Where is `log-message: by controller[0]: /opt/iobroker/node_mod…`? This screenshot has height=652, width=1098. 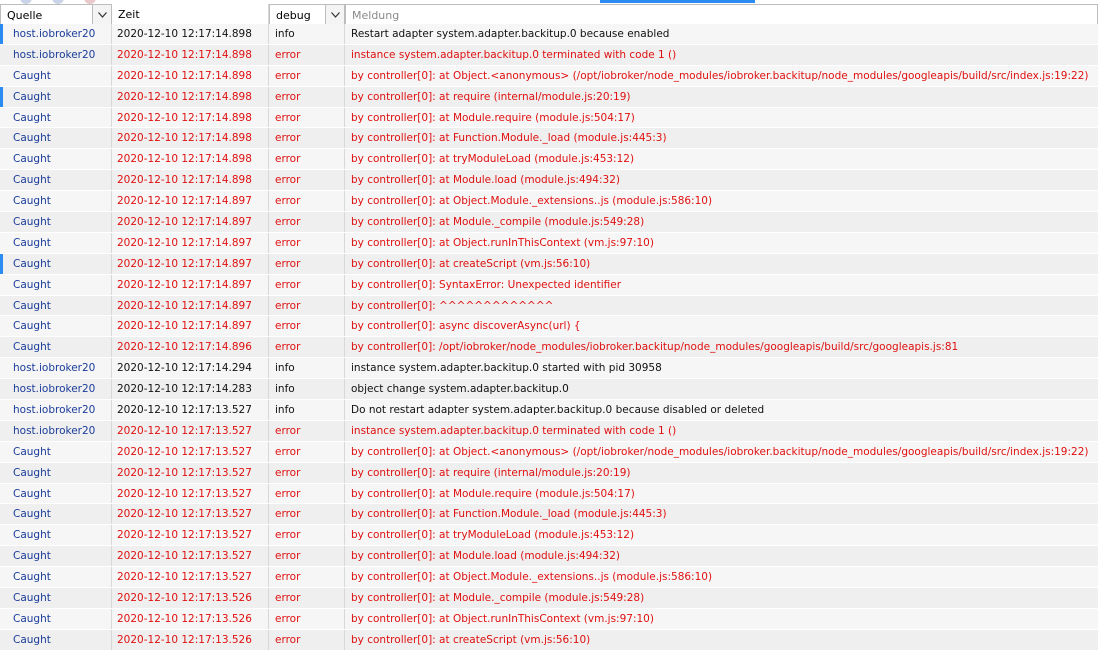
log-message: by controller[0]: /opt/iobroker/node_mod… is located at coordinates (655, 347).